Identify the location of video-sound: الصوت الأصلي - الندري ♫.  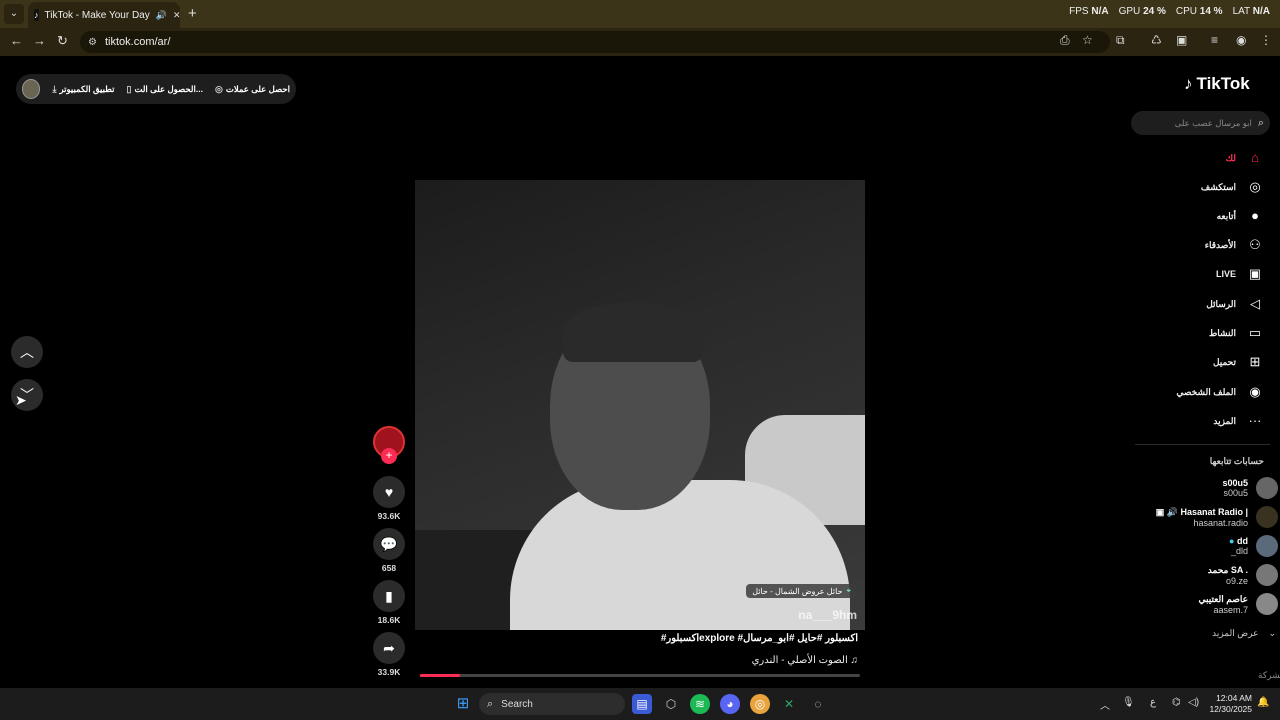
(639, 660).